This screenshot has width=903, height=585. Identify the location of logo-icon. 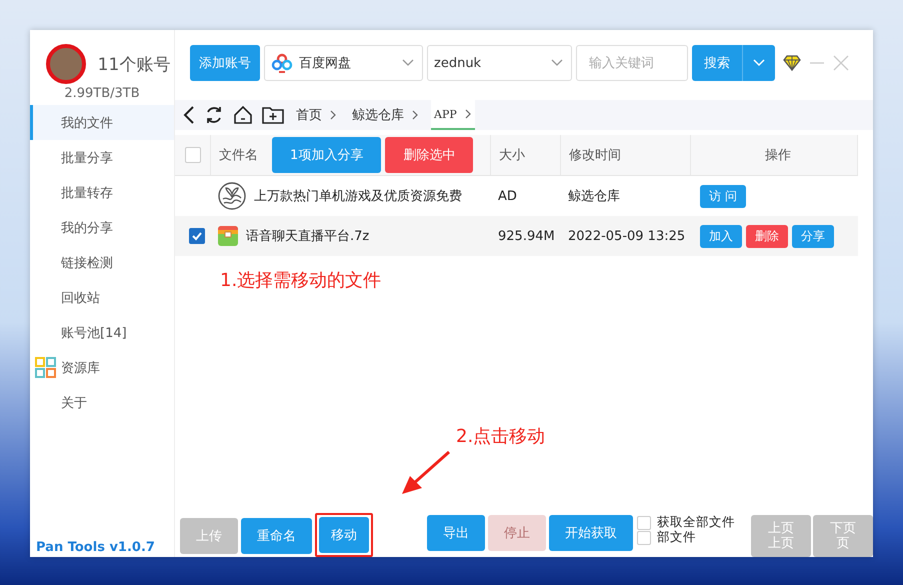
(232, 196).